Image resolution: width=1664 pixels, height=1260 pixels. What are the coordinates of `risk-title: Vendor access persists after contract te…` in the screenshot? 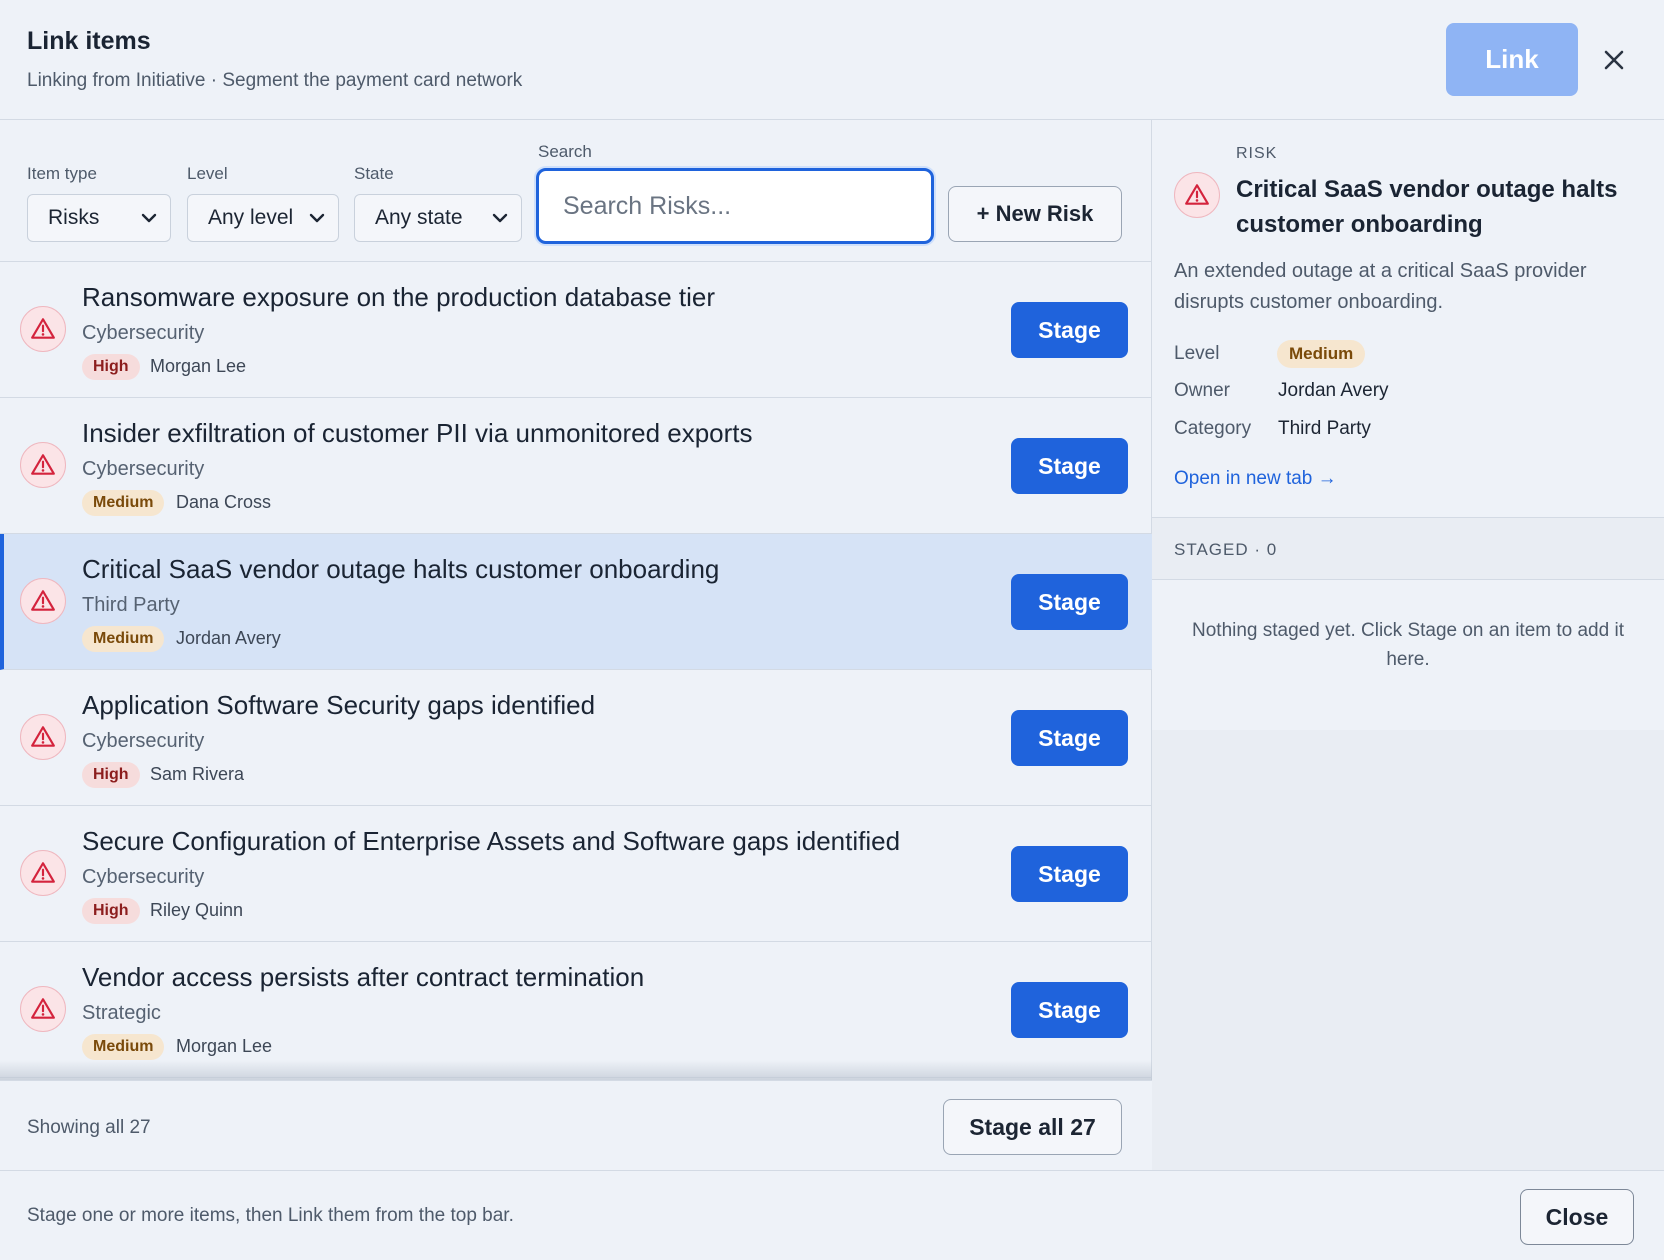 It's located at (363, 977).